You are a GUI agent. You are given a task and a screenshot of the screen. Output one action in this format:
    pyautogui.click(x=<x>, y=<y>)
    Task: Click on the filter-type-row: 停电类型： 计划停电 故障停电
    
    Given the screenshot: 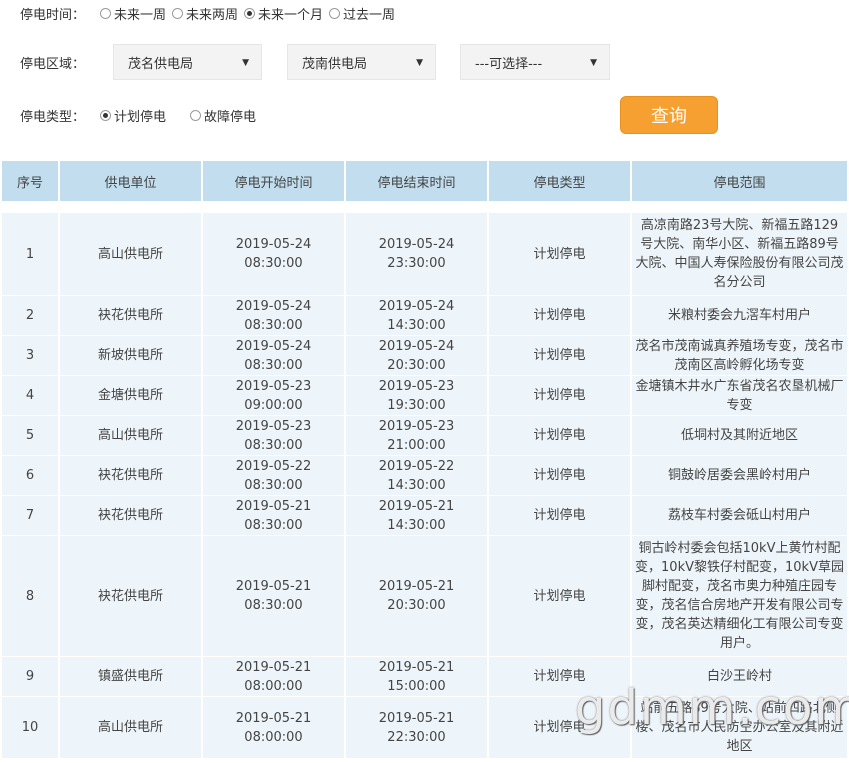 What is the action you would take?
    pyautogui.click(x=131, y=115)
    